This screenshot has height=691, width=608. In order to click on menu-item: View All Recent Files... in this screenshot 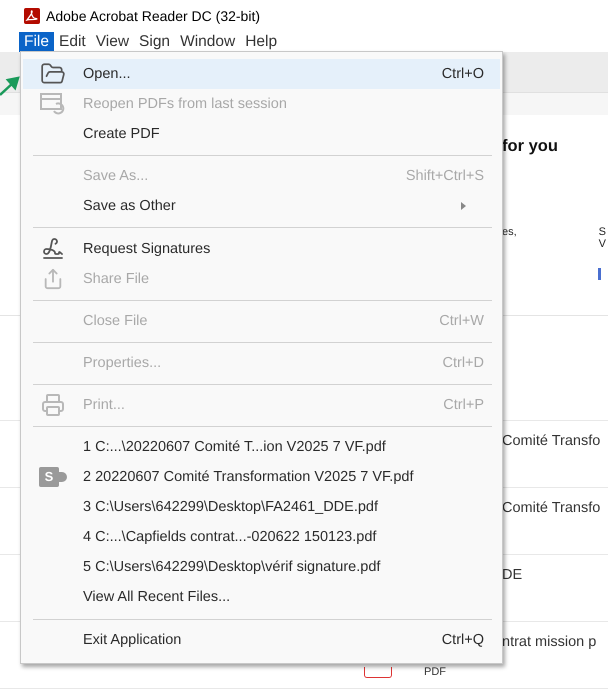, I will do `click(261, 597)`.